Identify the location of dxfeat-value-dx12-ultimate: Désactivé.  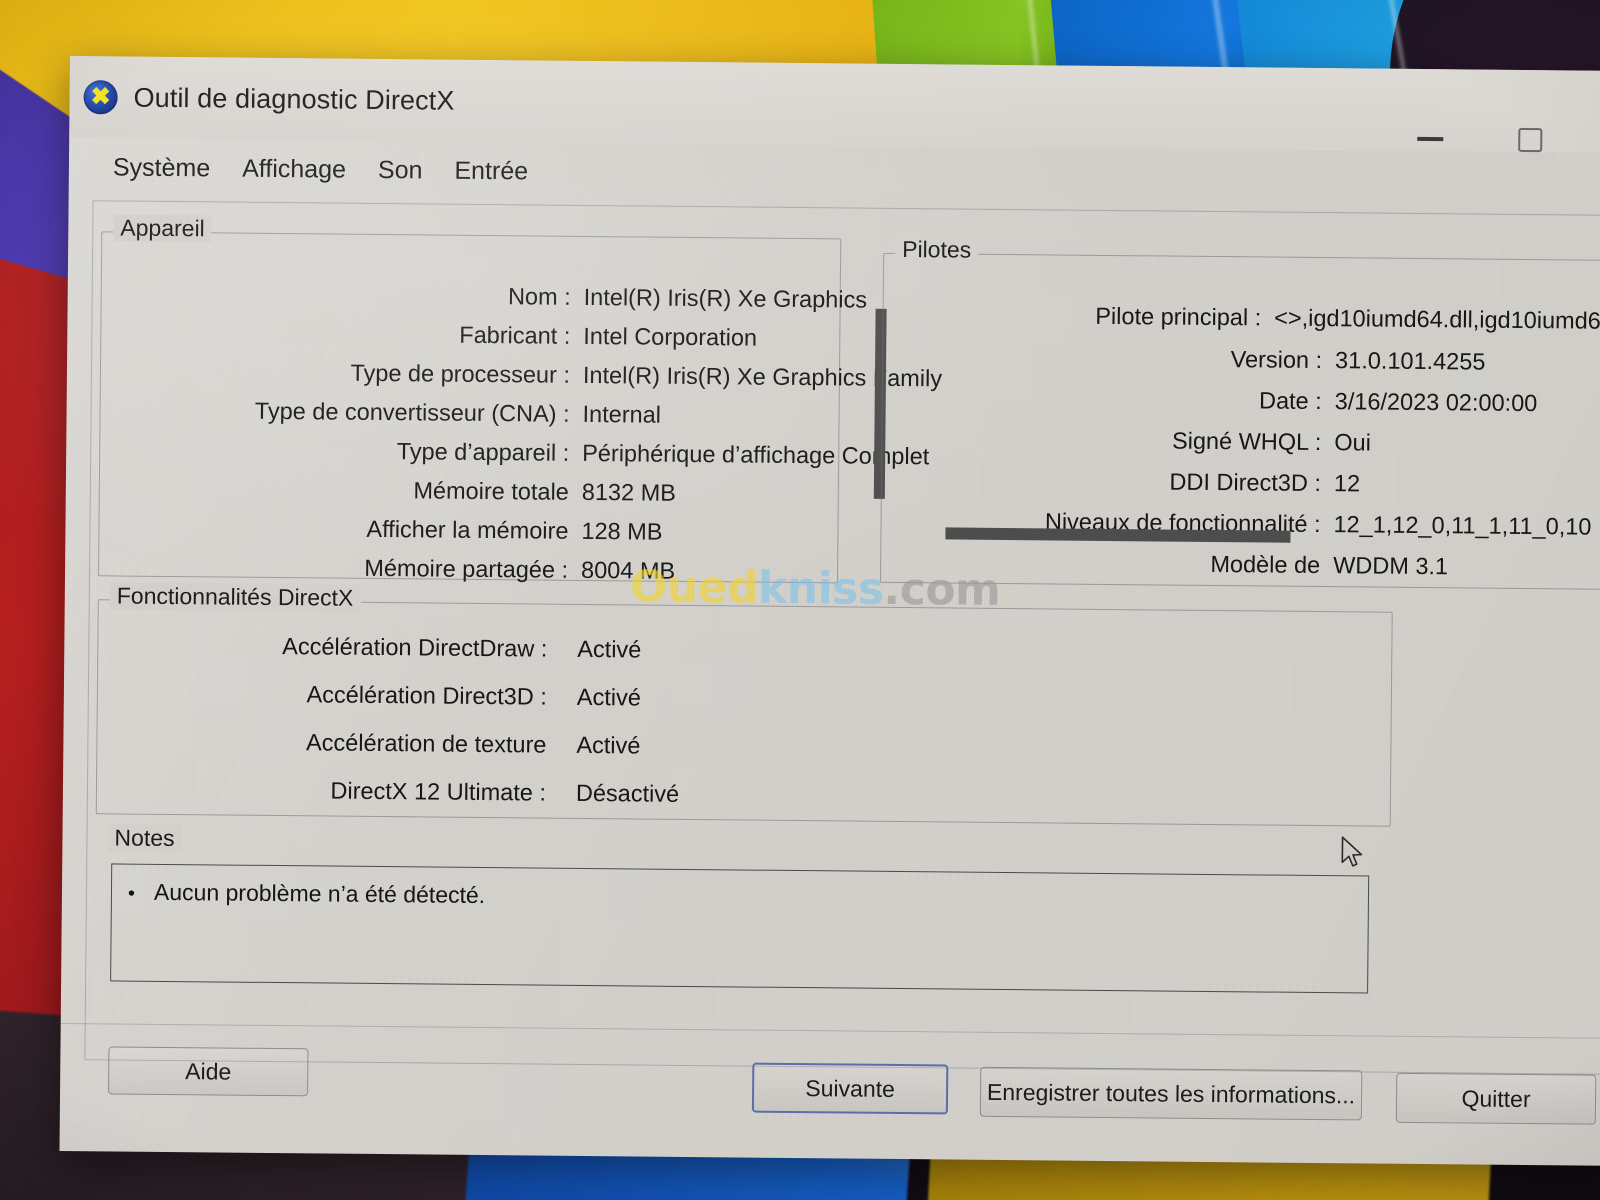
(627, 793).